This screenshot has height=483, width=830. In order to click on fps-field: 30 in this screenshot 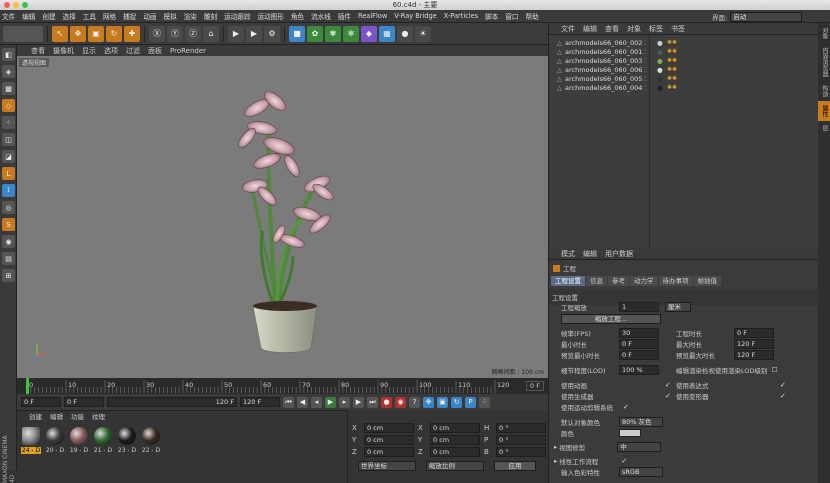, I will do `click(639, 333)`.